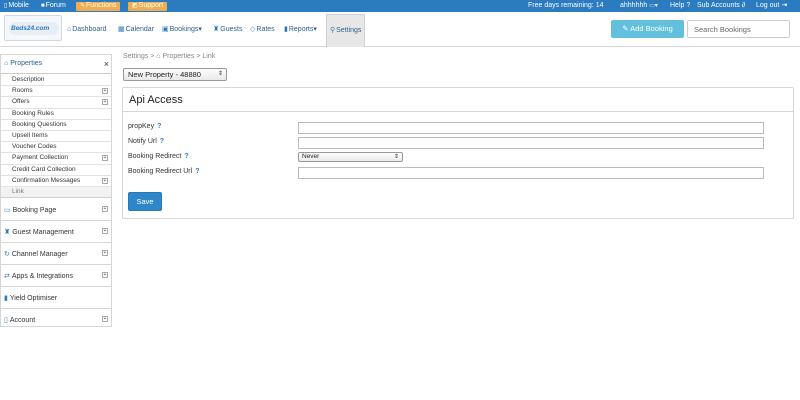 The width and height of the screenshot is (800, 400). What do you see at coordinates (145, 201) in the screenshot?
I see `save-button: Save` at bounding box center [145, 201].